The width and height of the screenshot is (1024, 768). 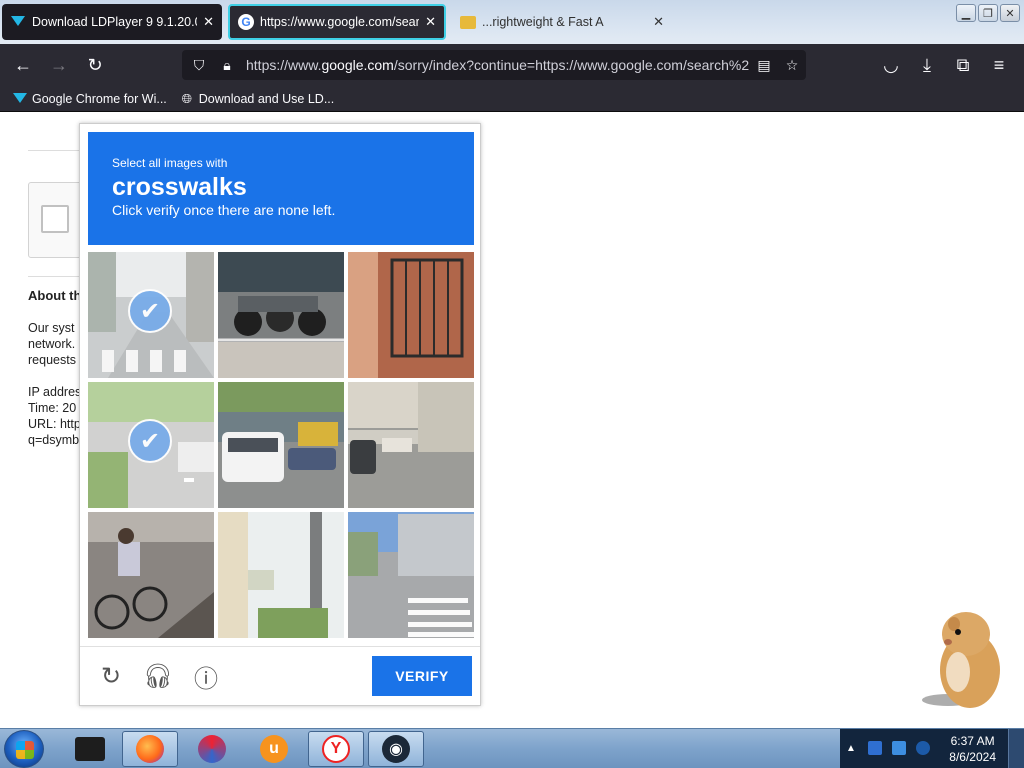 I want to click on reload-challenge-icon: ↻, so click(x=111, y=676).